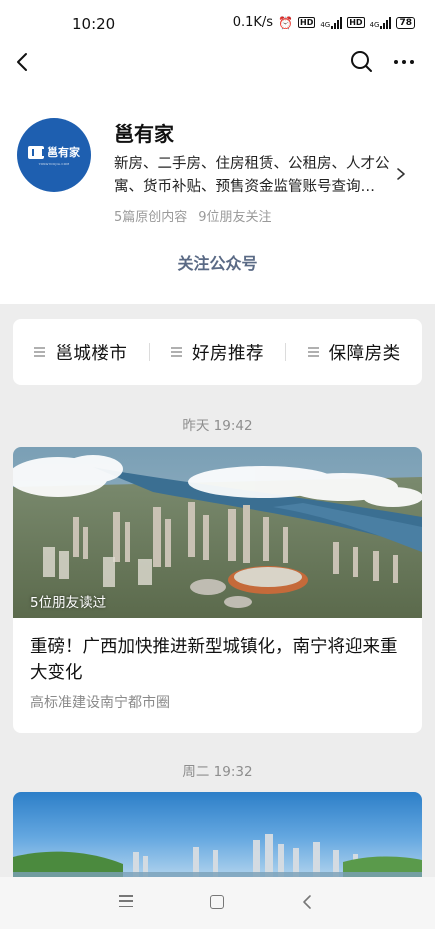 Image resolution: width=435 pixels, height=929 pixels. What do you see at coordinates (151, 217) in the screenshot?
I see `original-count: 5篇原创内容` at bounding box center [151, 217].